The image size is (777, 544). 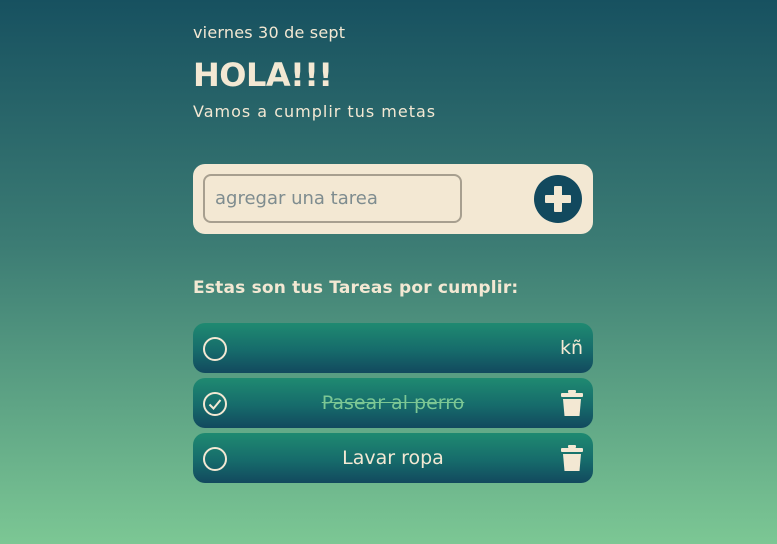 I want to click on greeting-subtitle: Vamos a cumplir tus metas, so click(x=315, y=111).